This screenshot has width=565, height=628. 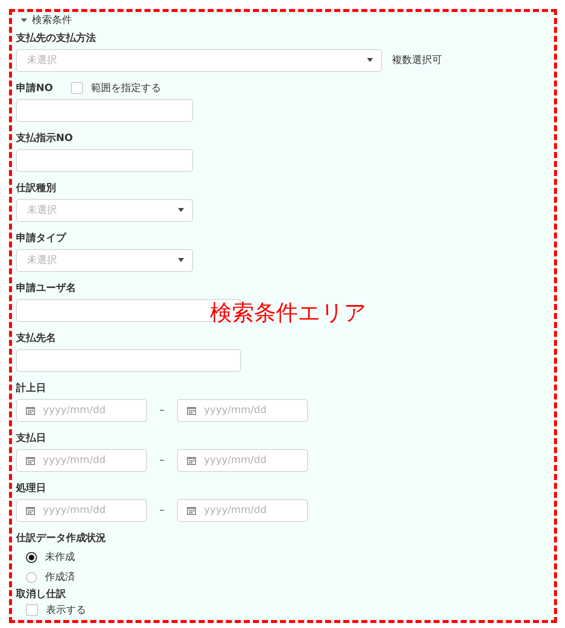 What do you see at coordinates (31, 488) in the screenshot?
I see `field-label: 処理日` at bounding box center [31, 488].